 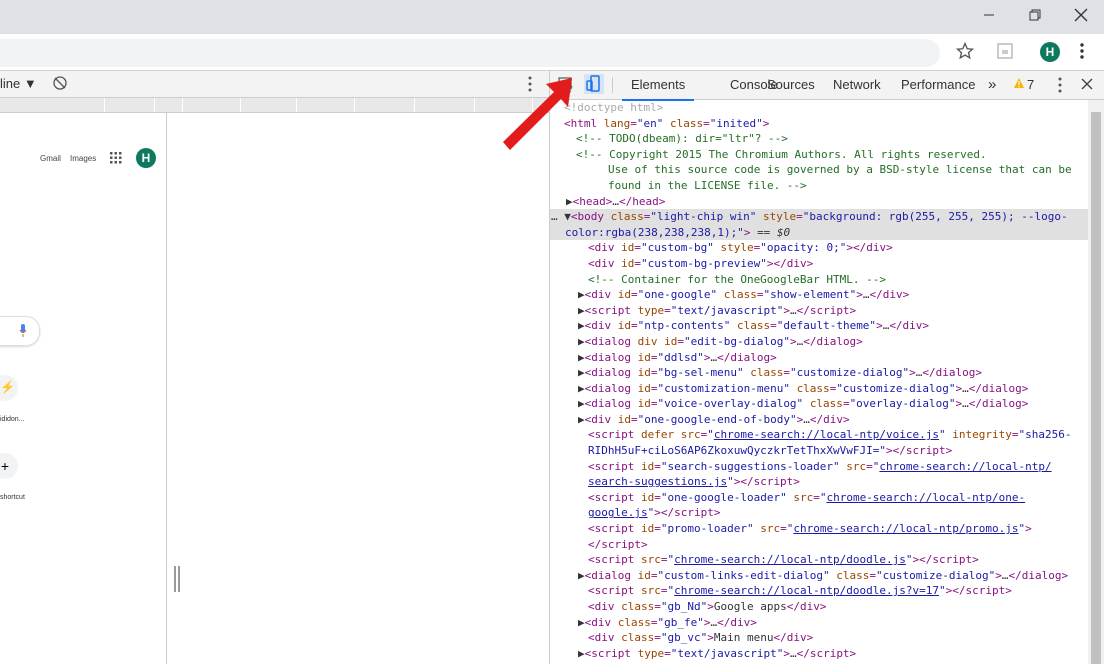 I want to click on devtools-menu-icon, so click(x=1060, y=86).